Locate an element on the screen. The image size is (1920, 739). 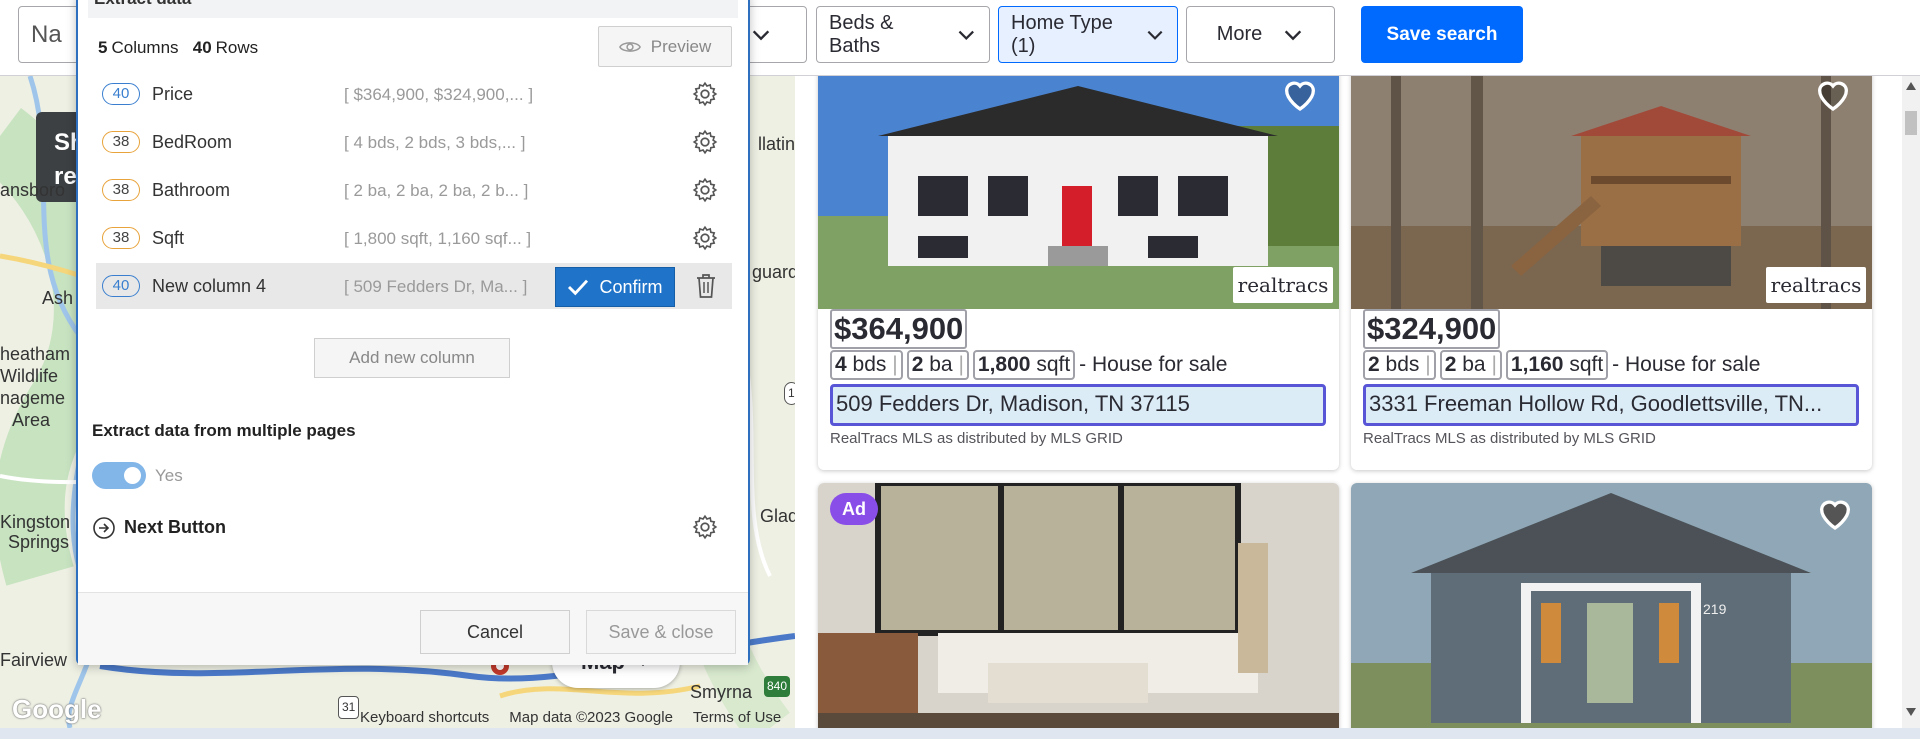
trash-icon is located at coordinates (706, 286).